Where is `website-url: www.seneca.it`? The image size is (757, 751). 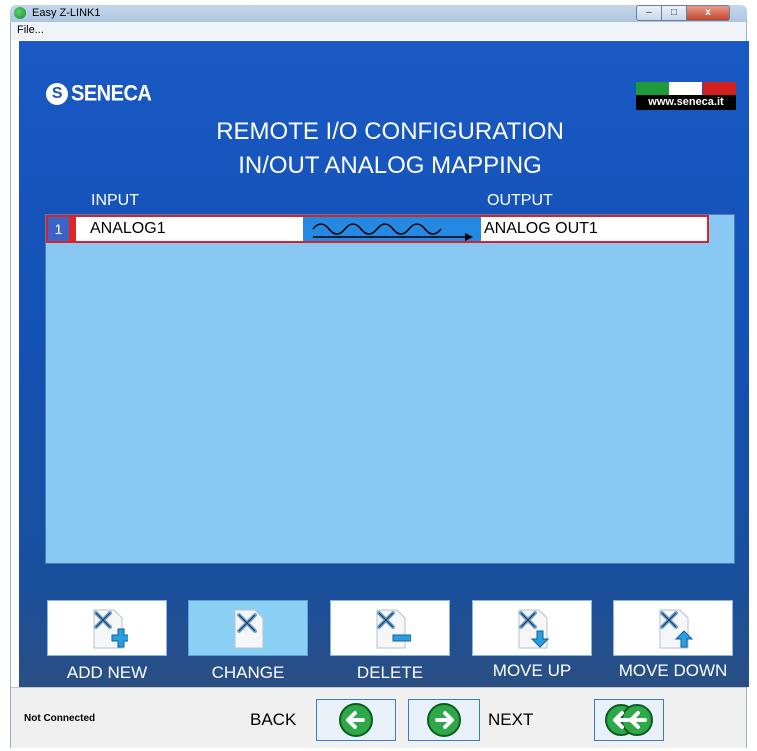 website-url: www.seneca.it is located at coordinates (686, 102).